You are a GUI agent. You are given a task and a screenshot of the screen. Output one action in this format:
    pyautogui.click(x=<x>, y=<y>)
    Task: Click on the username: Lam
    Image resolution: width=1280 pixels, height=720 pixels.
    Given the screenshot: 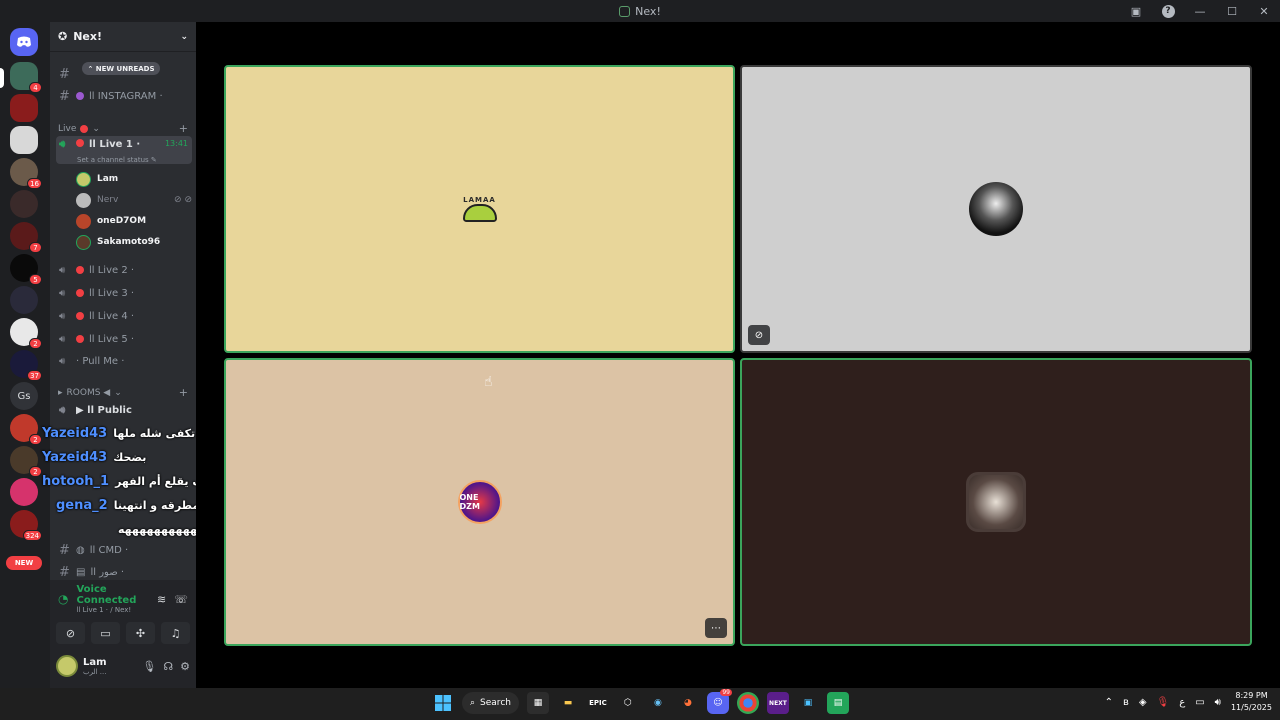 What is the action you would take?
    pyautogui.click(x=95, y=662)
    